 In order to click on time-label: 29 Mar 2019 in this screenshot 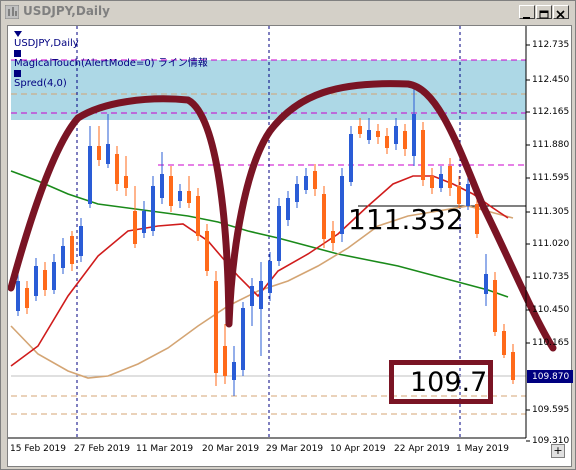, I will do `click(295, 449)`.